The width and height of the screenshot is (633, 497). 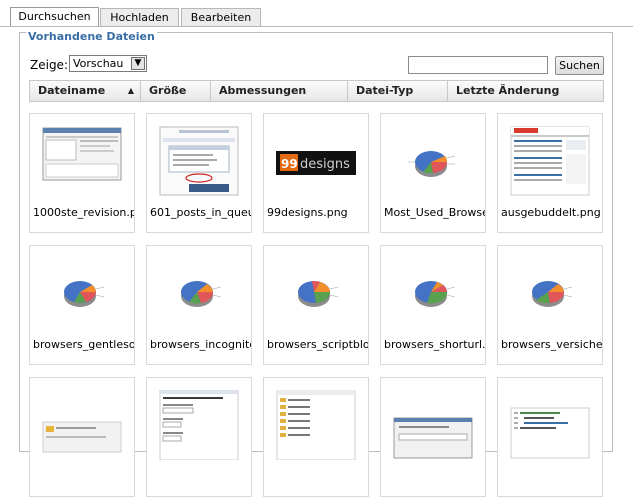 I want to click on view-select: Vorschau ▼, so click(x=108, y=63).